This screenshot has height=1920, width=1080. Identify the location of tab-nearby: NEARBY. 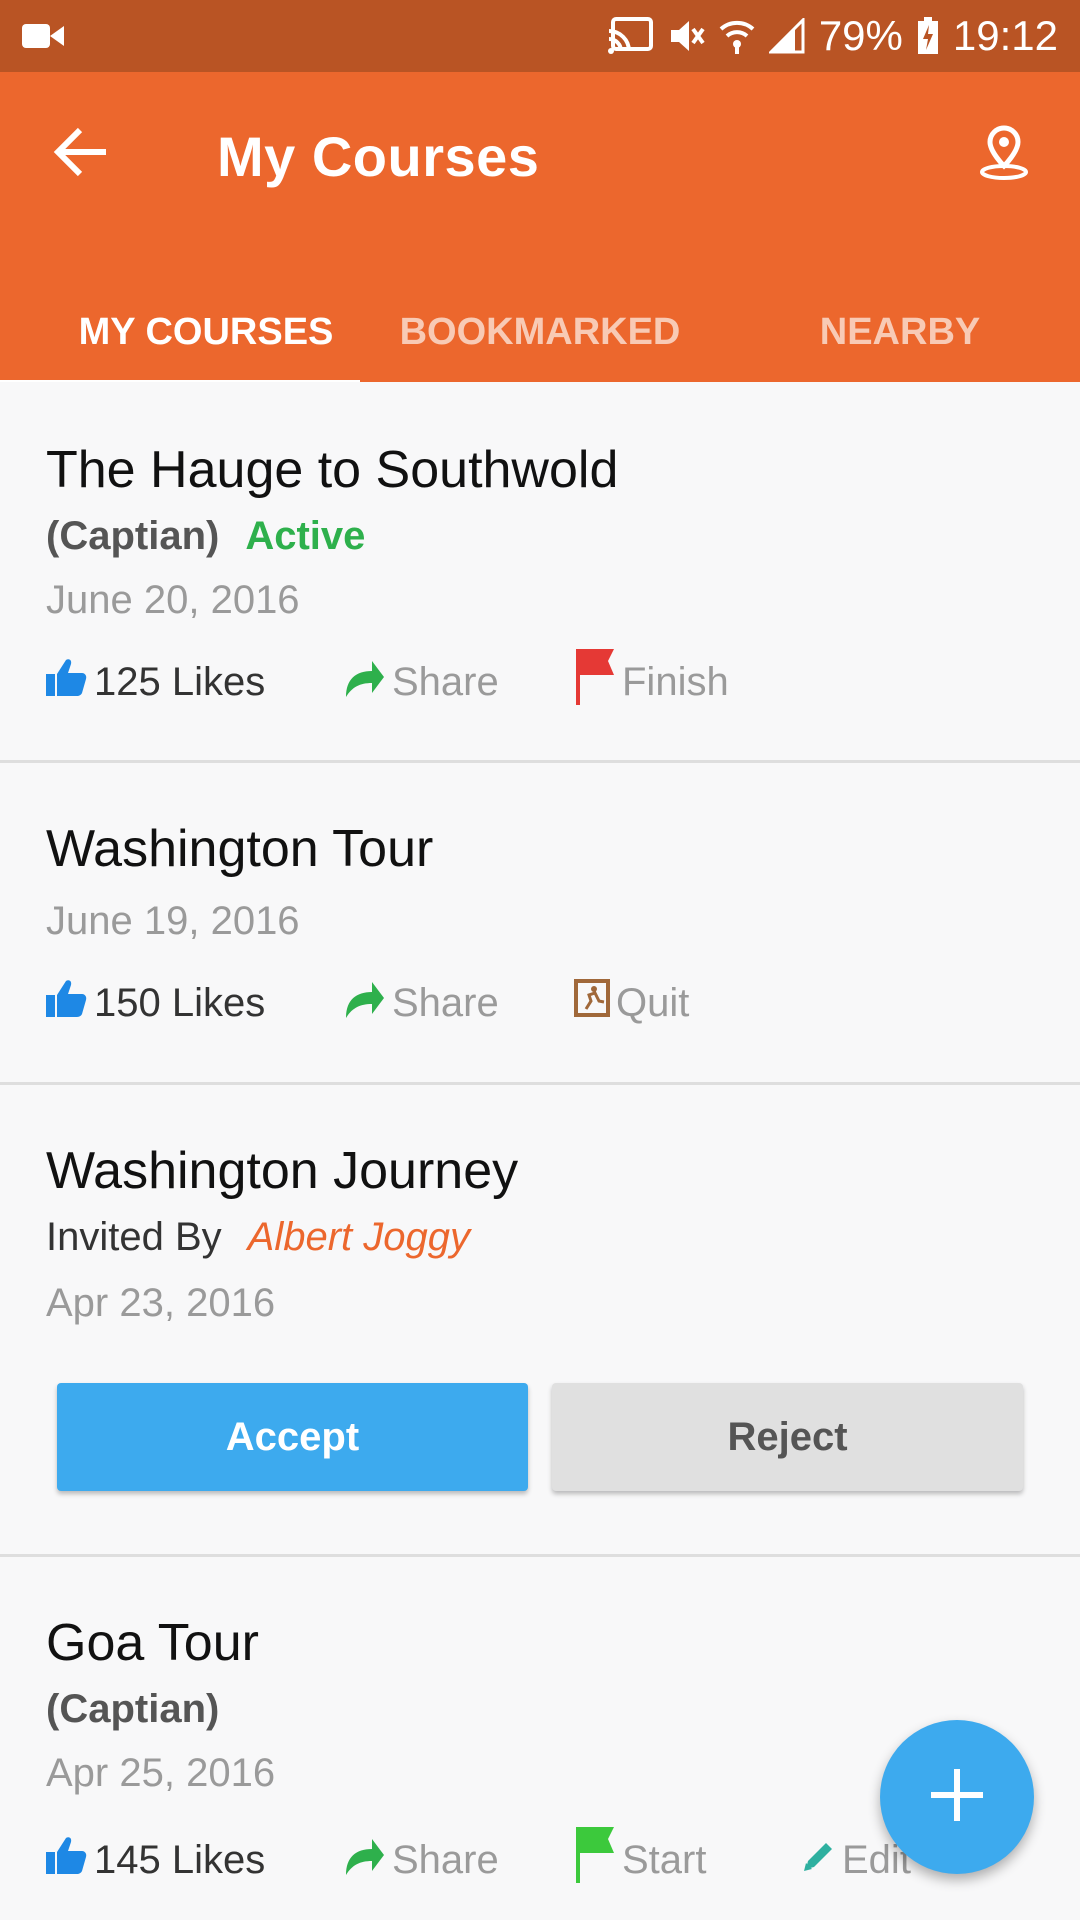
(900, 332).